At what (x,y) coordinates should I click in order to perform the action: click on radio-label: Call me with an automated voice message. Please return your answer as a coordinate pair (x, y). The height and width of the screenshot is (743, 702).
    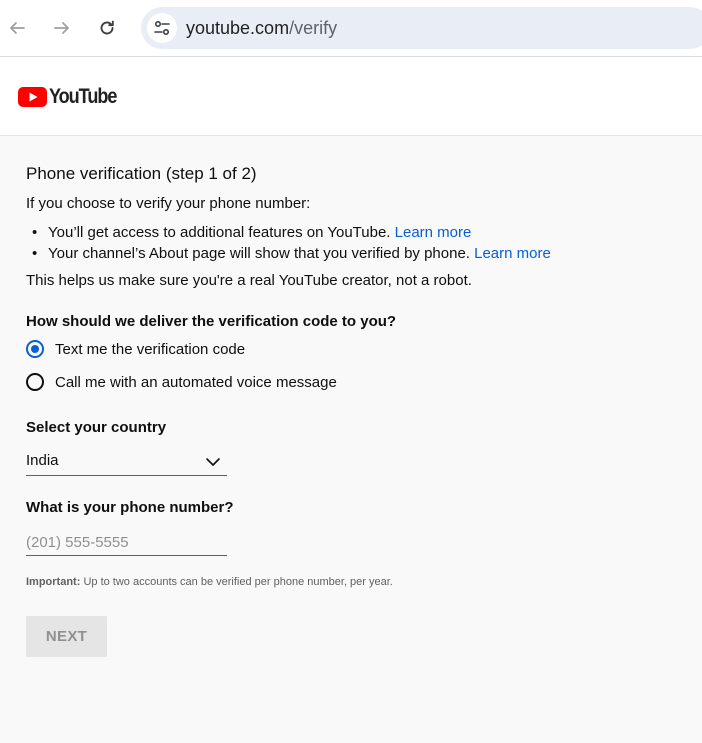
    Looking at the image, I should click on (196, 382).